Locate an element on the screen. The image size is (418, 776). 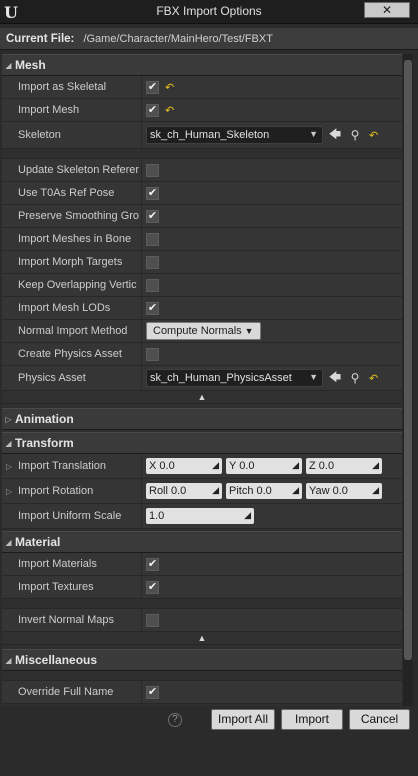
category-mesh: ◢ Mesh is located at coordinates (202, 65).